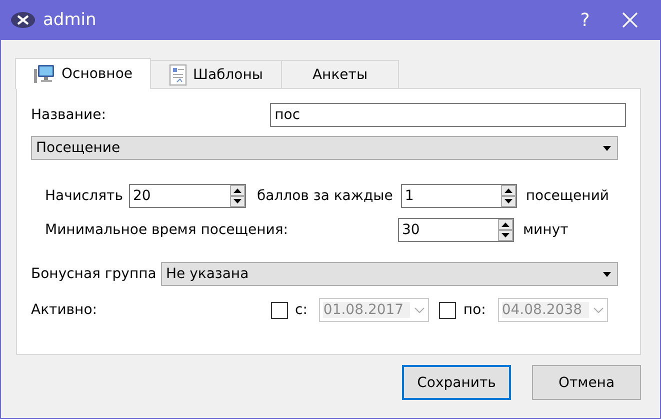  I want to click on tab: Анкеты, so click(340, 74).